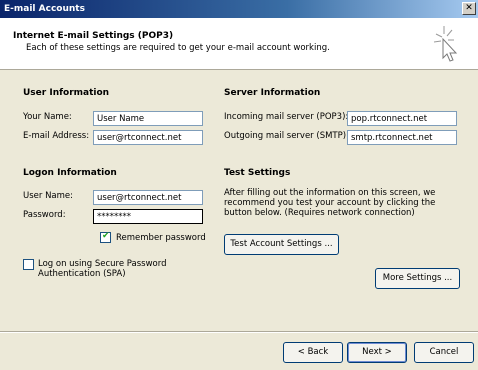  Describe the element at coordinates (377, 352) in the screenshot. I see `next-button: Next >` at that location.